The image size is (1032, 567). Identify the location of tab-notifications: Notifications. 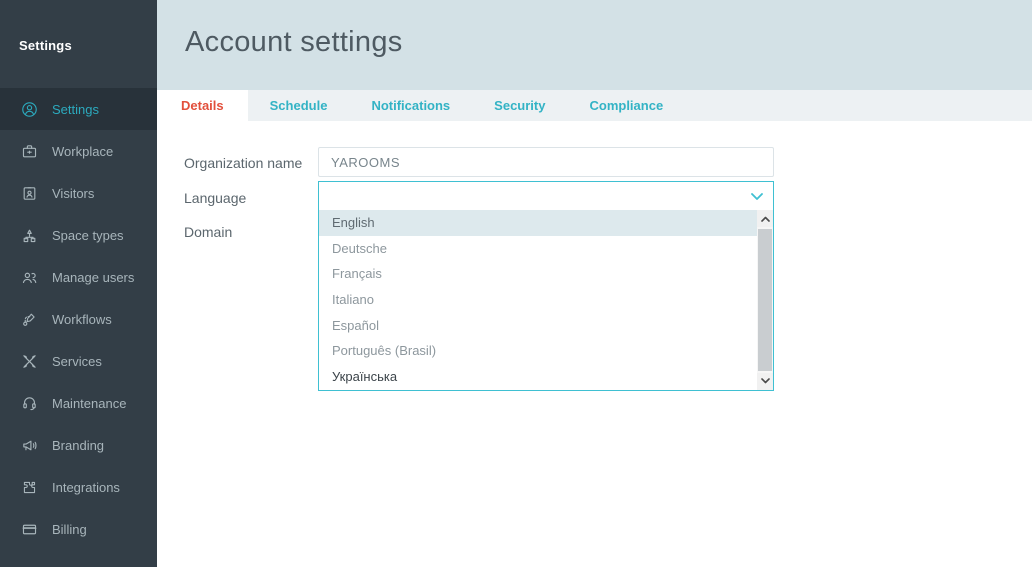
(410, 105).